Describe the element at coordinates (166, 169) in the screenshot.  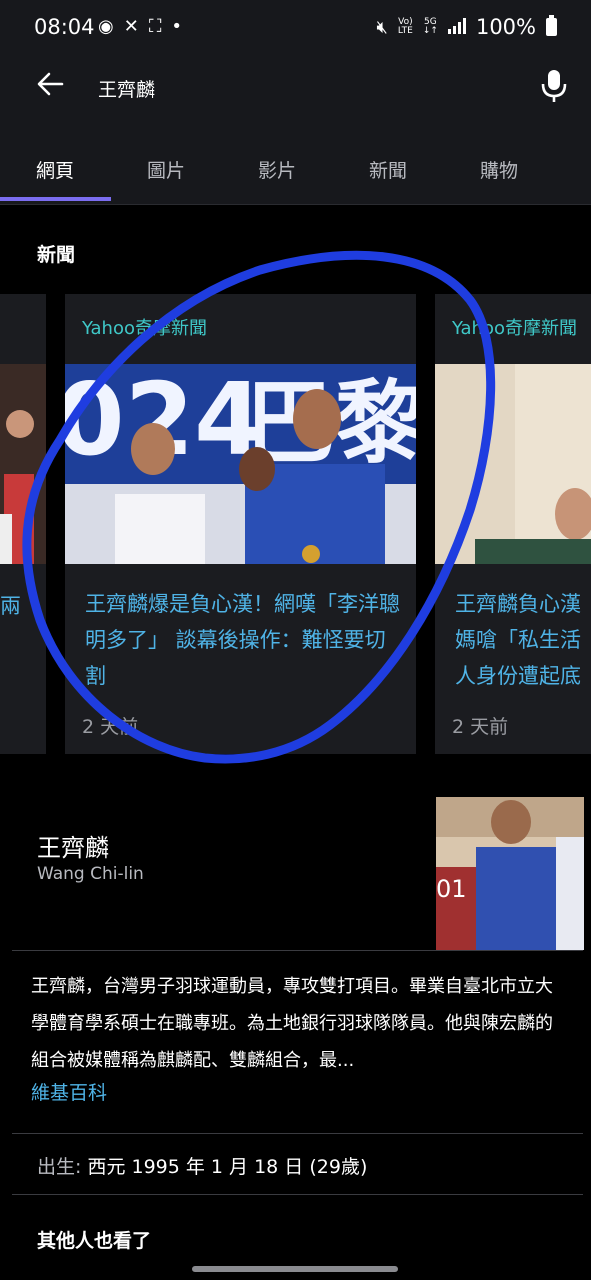
I see `tab-images: 圖片` at that location.